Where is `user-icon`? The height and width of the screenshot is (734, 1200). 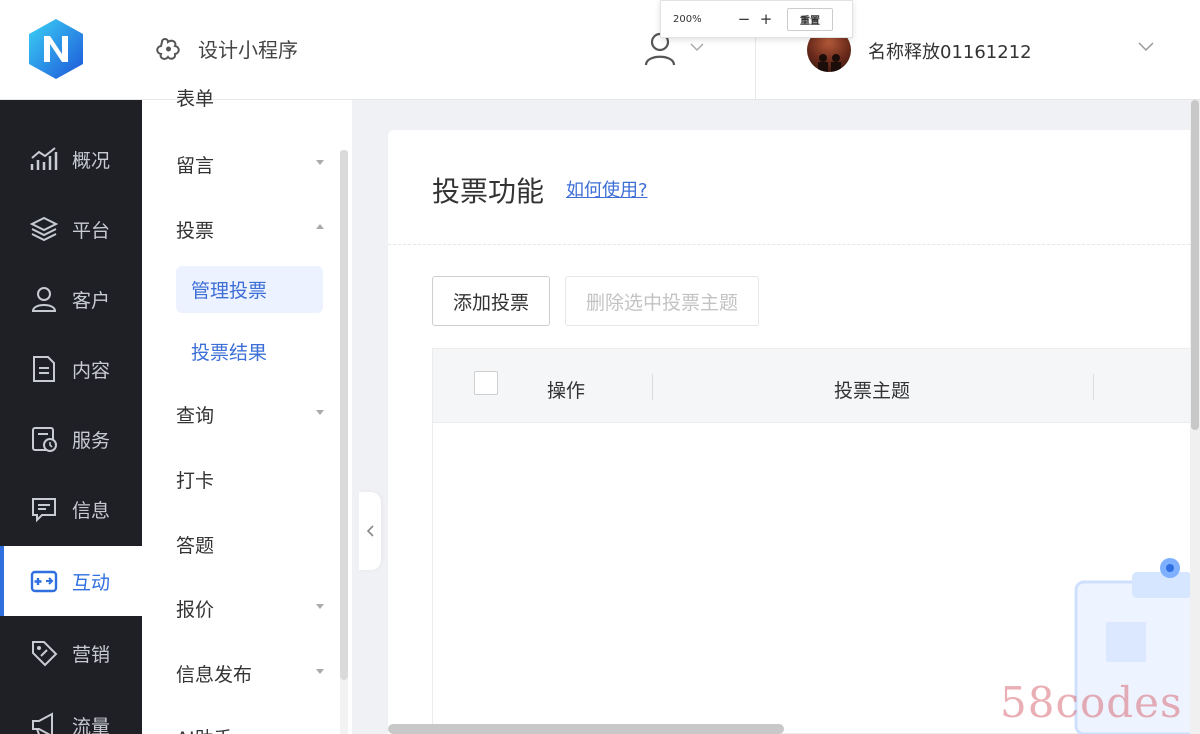 user-icon is located at coordinates (44, 299).